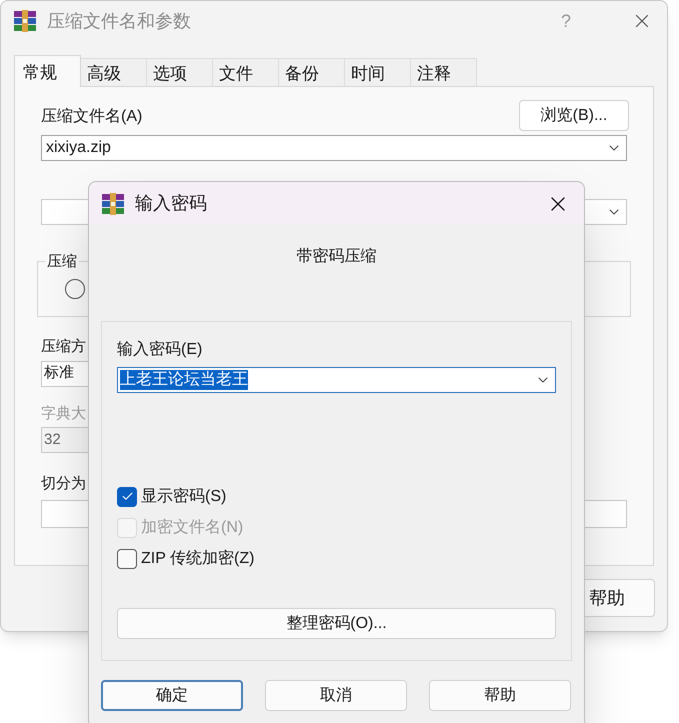 The width and height of the screenshot is (679, 723). Describe the element at coordinates (334, 148) in the screenshot. I see `archive-name-field: xixiya.zip` at that location.